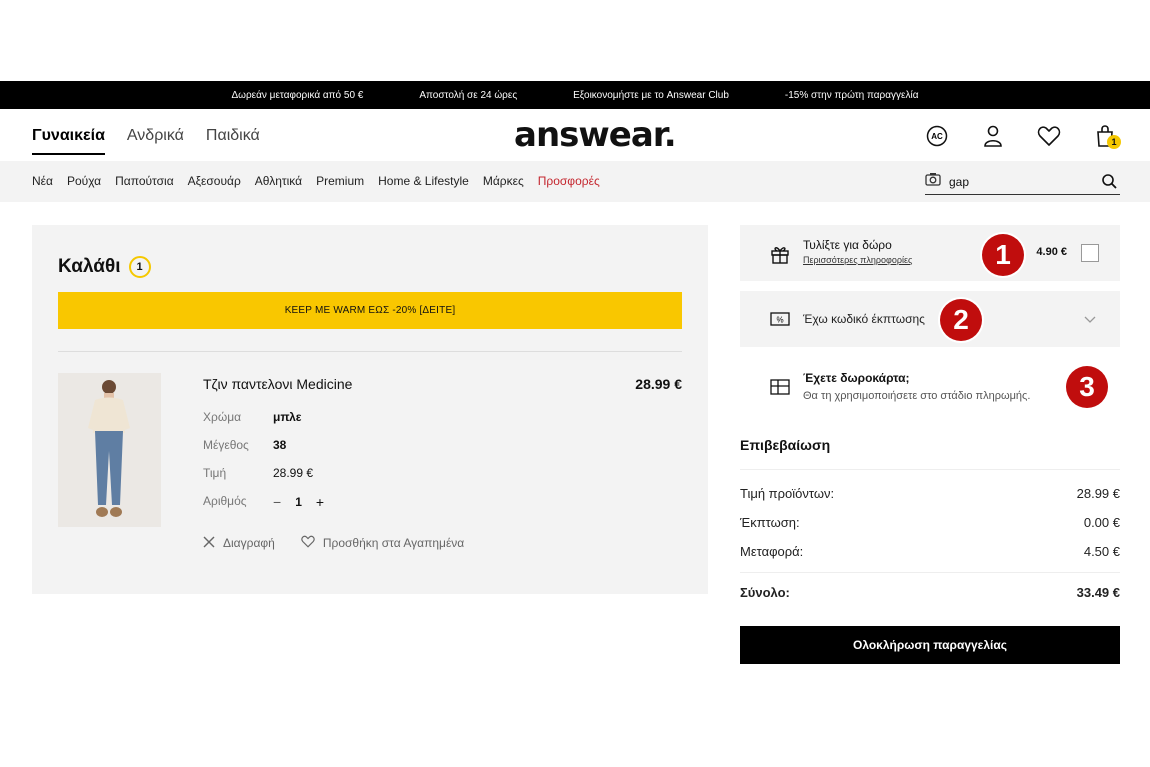 The image size is (1150, 767). I want to click on summary-row-total: Σύνολο: 33.49 €, so click(930, 592).